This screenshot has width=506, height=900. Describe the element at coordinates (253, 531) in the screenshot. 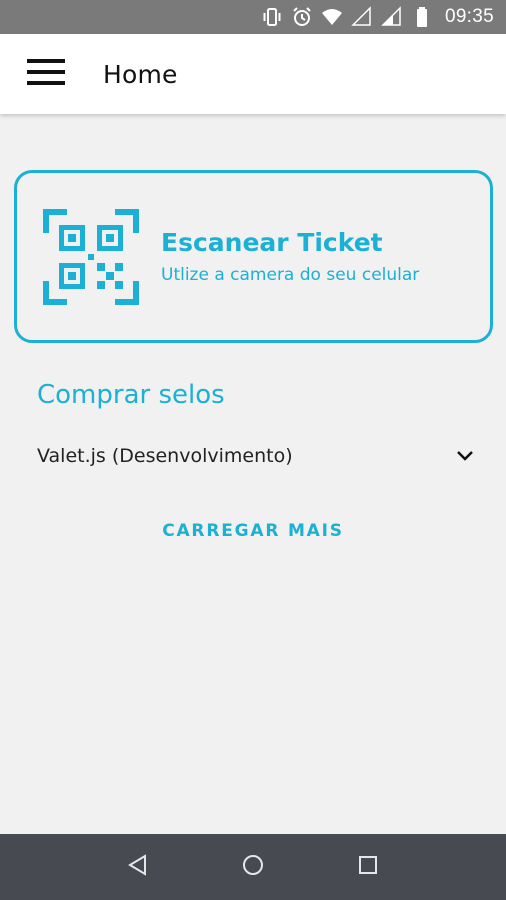

I see `load-more-button: CARREGAR MAIS` at that location.